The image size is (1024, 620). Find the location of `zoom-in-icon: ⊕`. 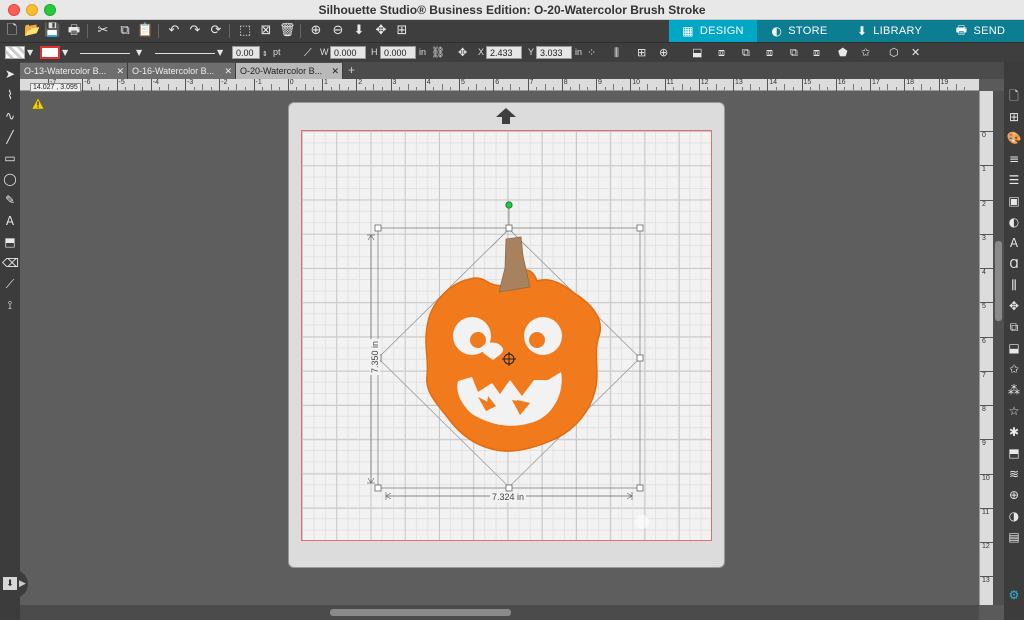

zoom-in-icon: ⊕ is located at coordinates (316, 31).